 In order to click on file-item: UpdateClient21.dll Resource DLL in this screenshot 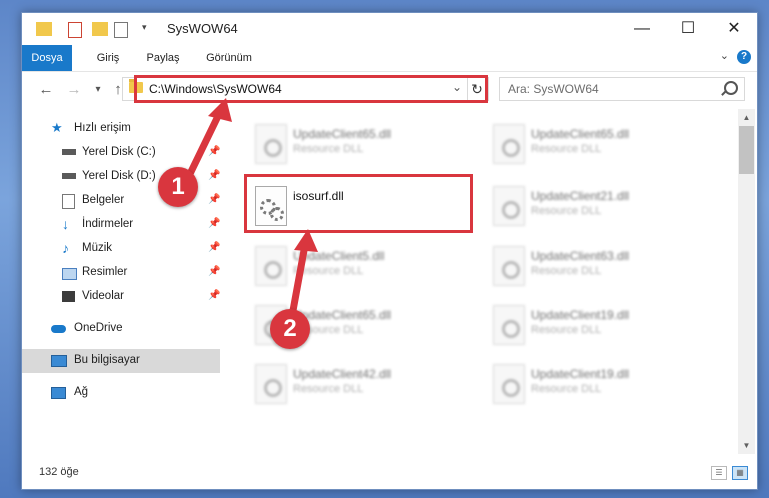, I will do `click(598, 211)`.